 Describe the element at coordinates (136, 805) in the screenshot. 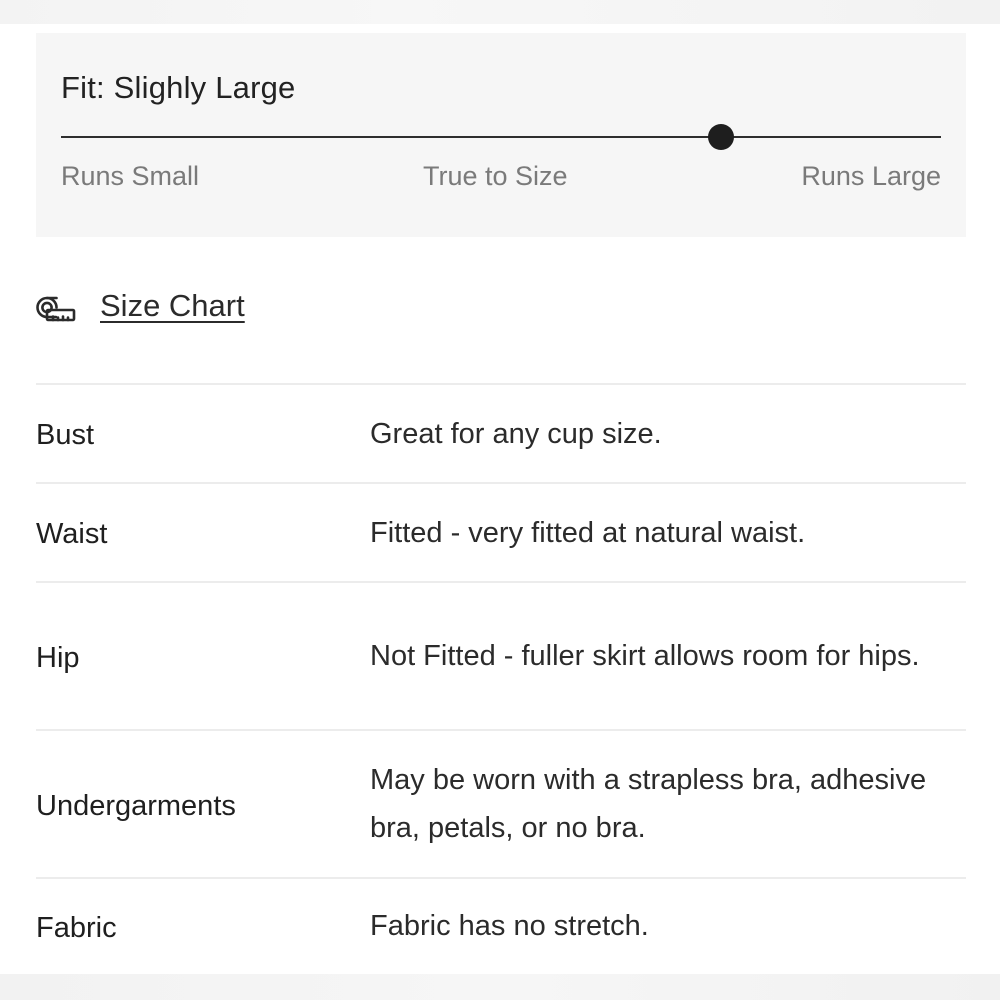

I see `row-attribute: Undergarments` at that location.